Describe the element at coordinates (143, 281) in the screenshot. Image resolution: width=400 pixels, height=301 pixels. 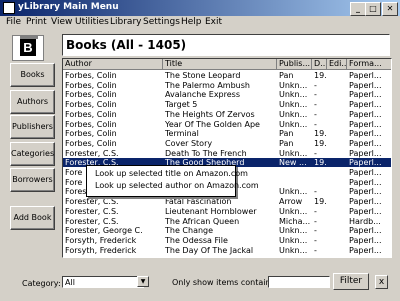
I see `chevron-down-icon: ▼` at that location.